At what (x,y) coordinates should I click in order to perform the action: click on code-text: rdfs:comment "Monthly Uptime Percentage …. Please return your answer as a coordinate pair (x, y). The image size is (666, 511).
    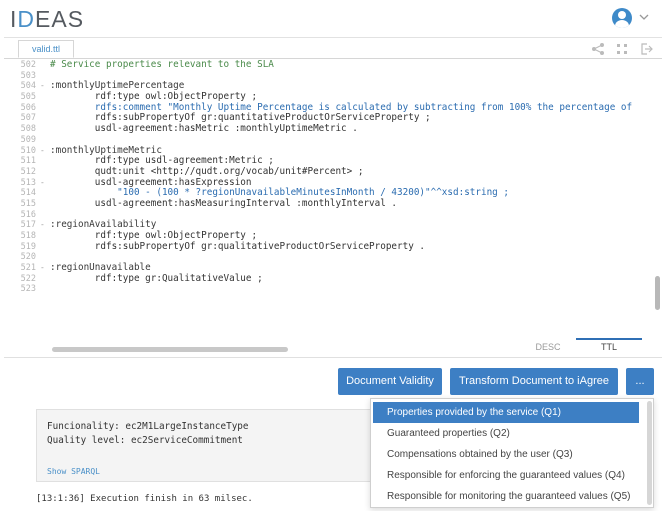
    Looking at the image, I should click on (341, 107).